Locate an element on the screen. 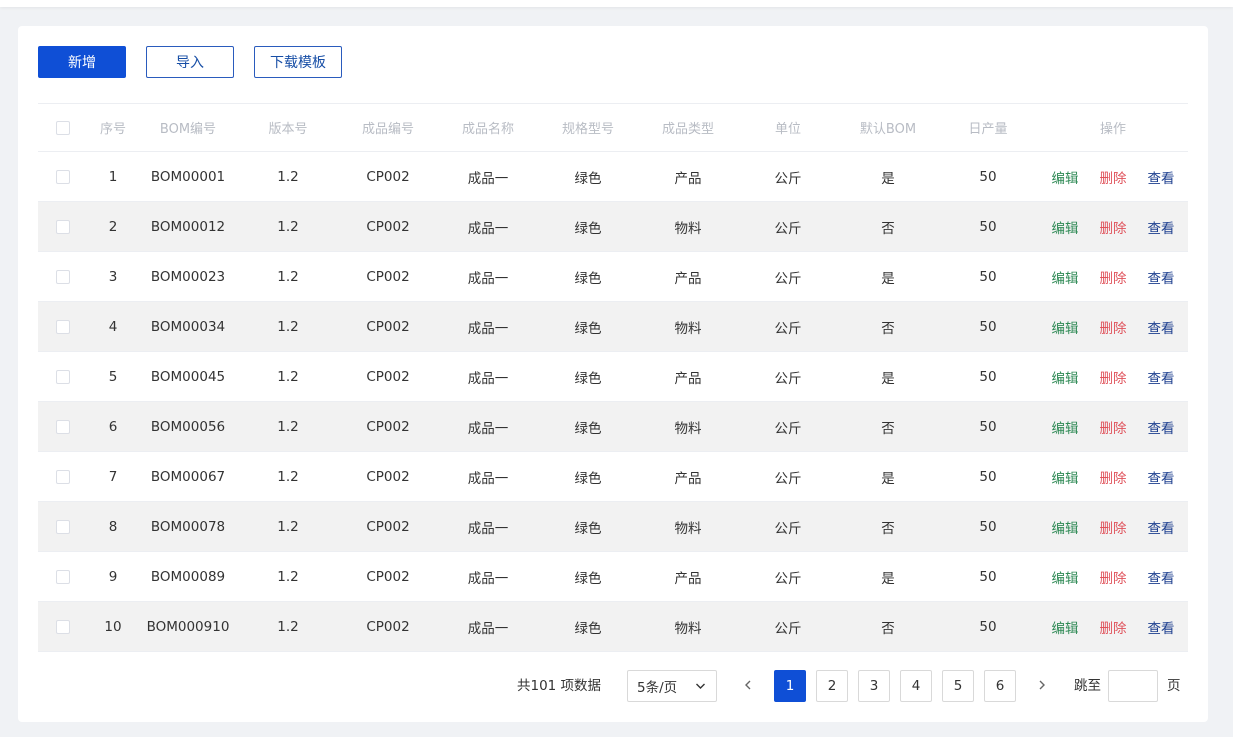 This screenshot has width=1233, height=737. table-row: 2 BOM00012 1.2 CP002 成品一 绿色 物料 公斤否 50 编辑 删除 查看 is located at coordinates (613, 226).